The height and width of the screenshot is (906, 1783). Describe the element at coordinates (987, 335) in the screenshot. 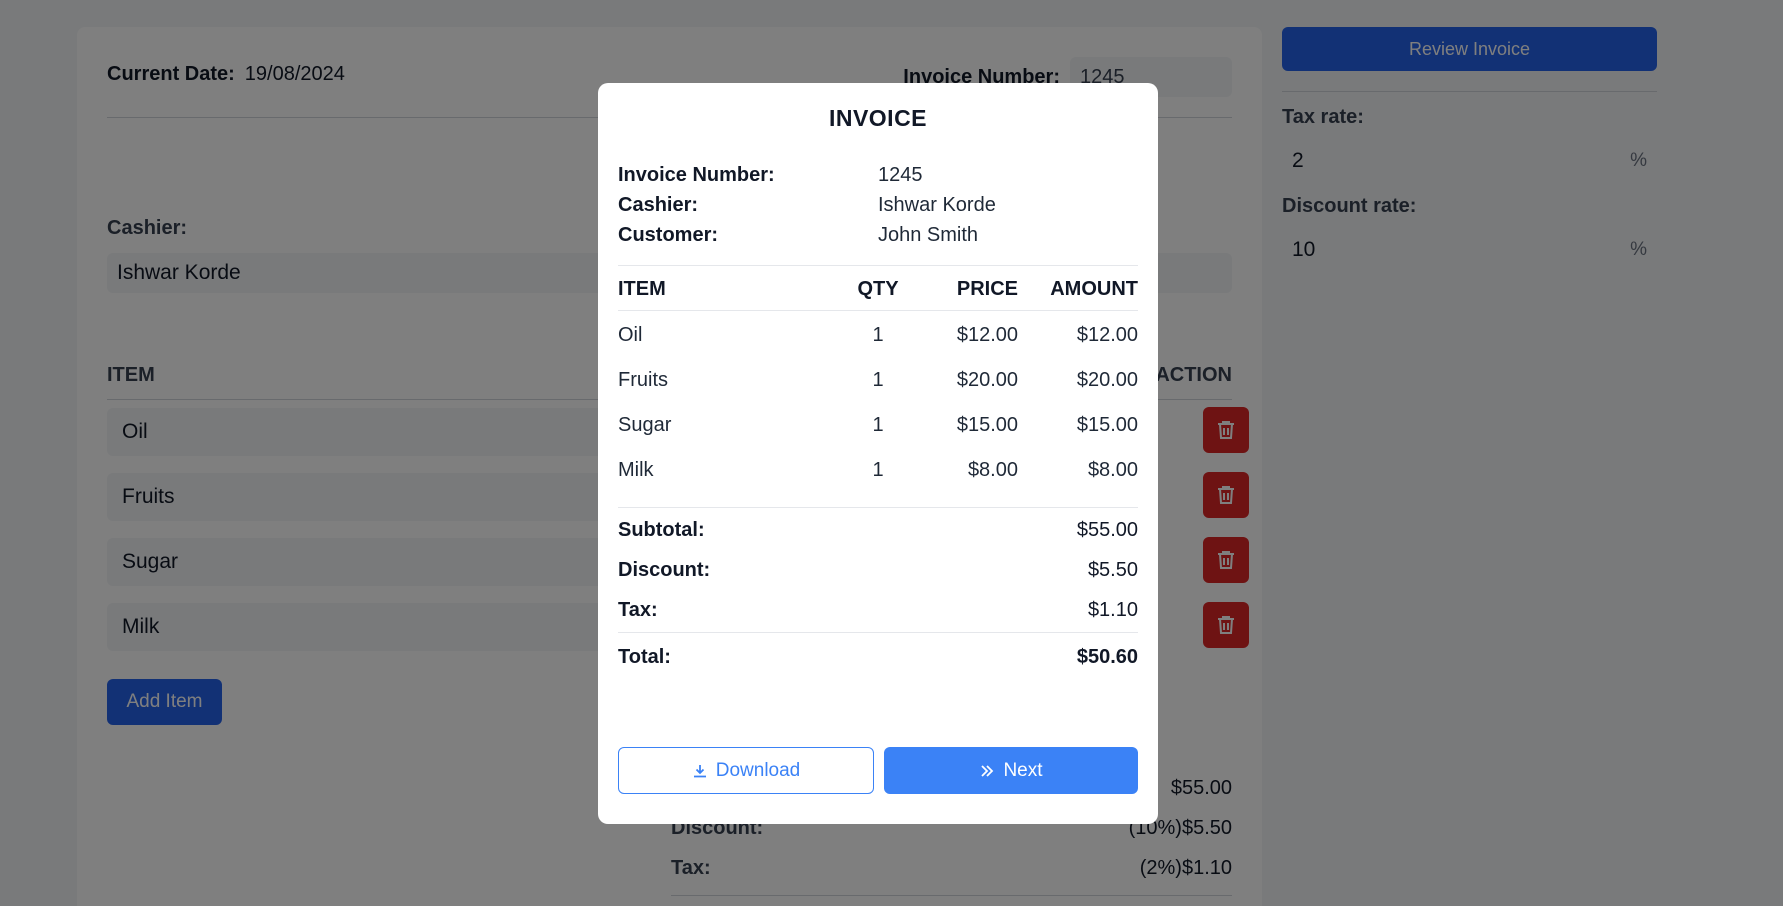

I see `row-price: $12.00` at that location.